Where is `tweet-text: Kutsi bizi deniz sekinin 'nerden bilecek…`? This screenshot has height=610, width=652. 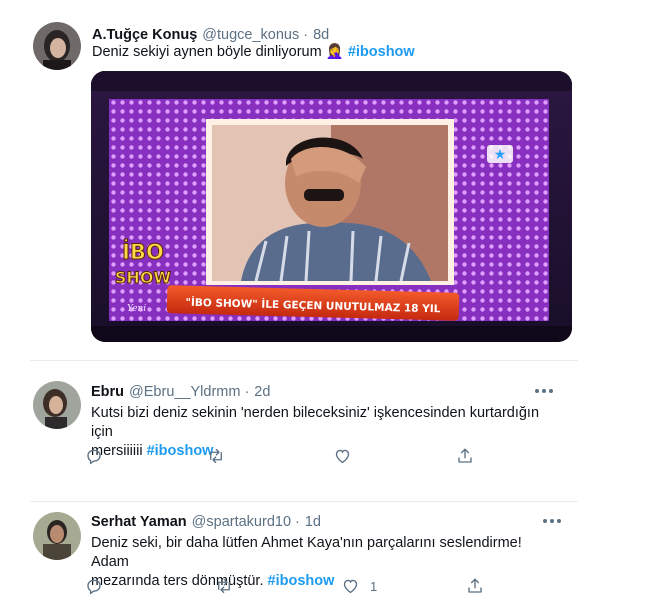 tweet-text: Kutsi bizi deniz sekinin 'nerden bilecek… is located at coordinates (326, 432).